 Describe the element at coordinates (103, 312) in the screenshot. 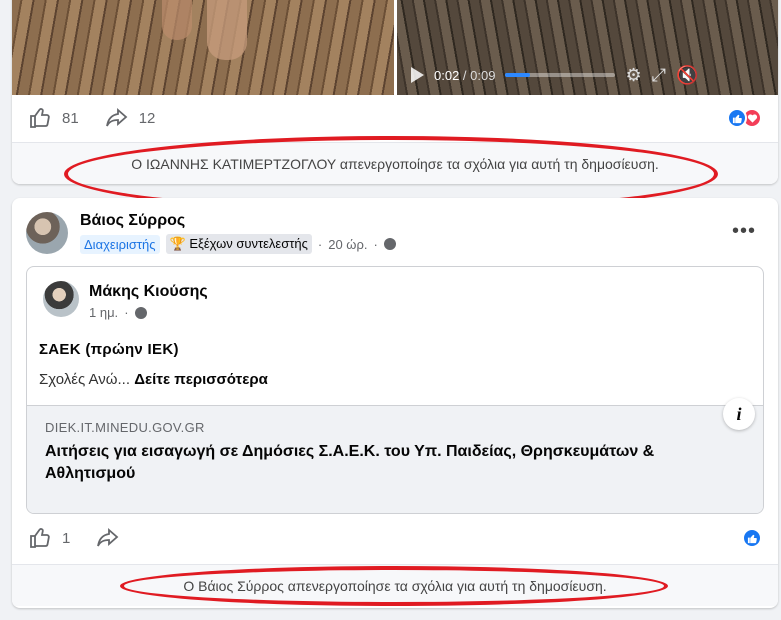

I see `shared-post-time: 1 ημ.` at that location.